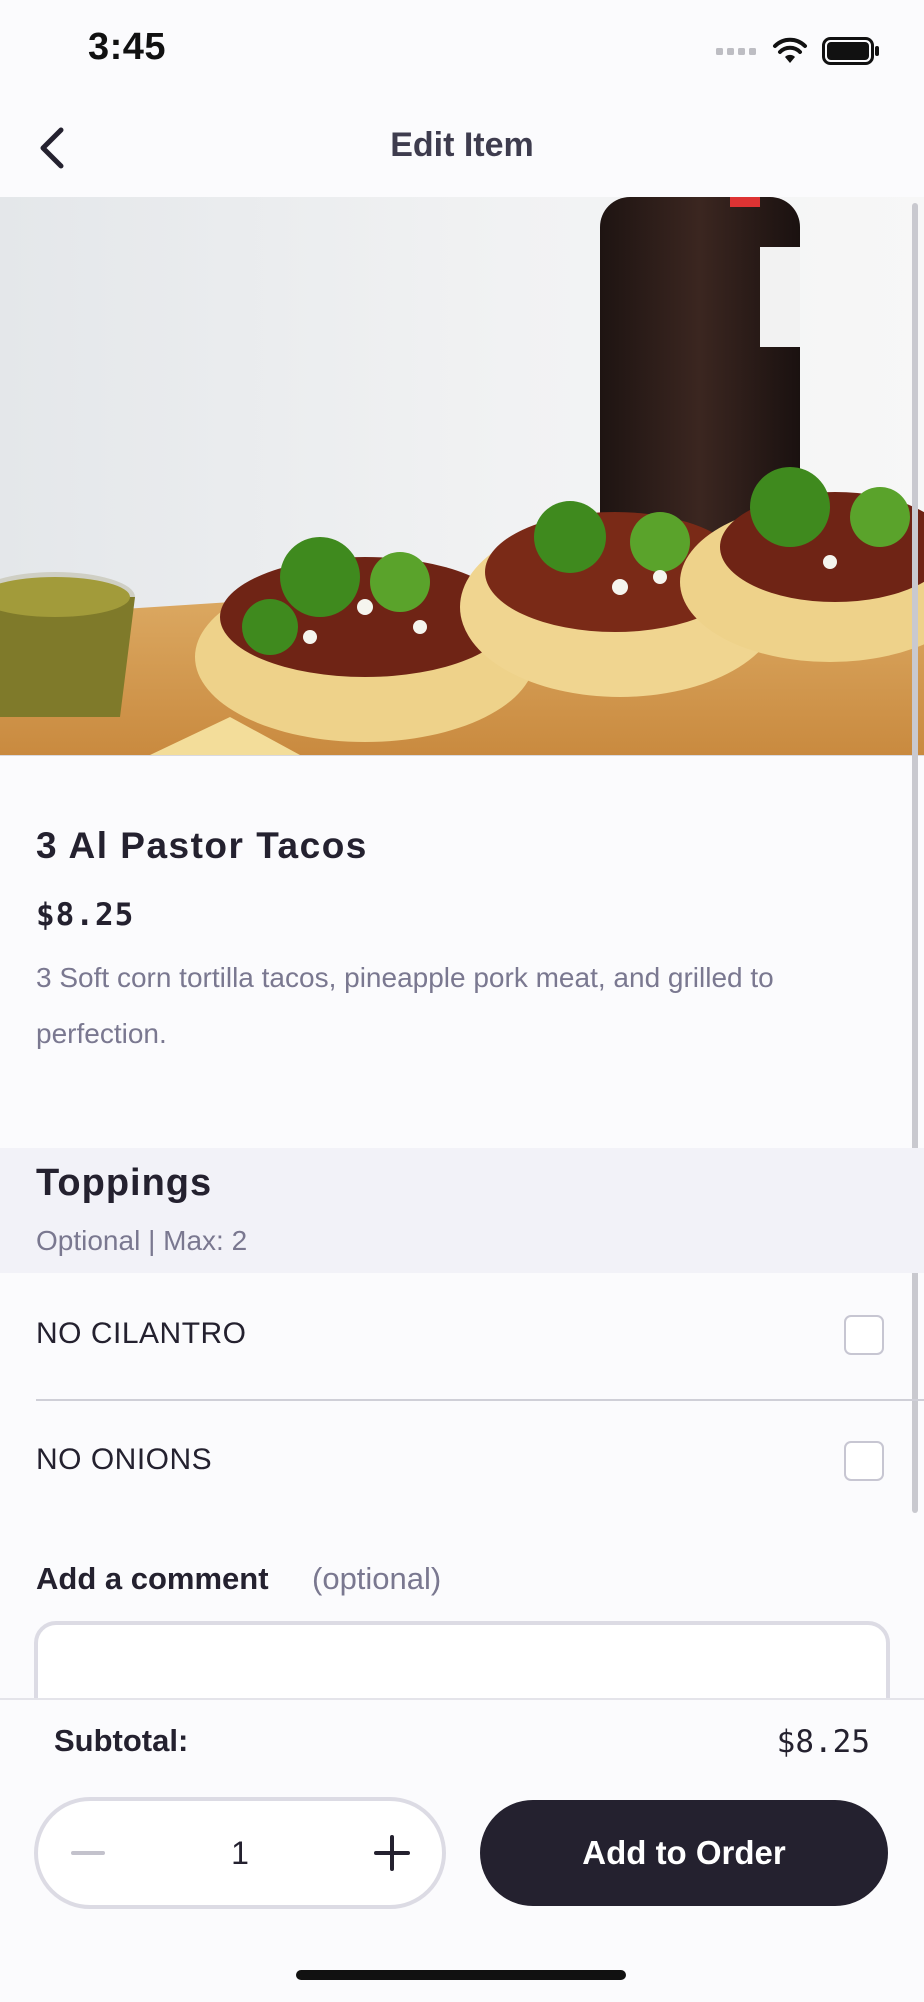 This screenshot has height=2002, width=924. I want to click on minus-icon, so click(88, 1853).